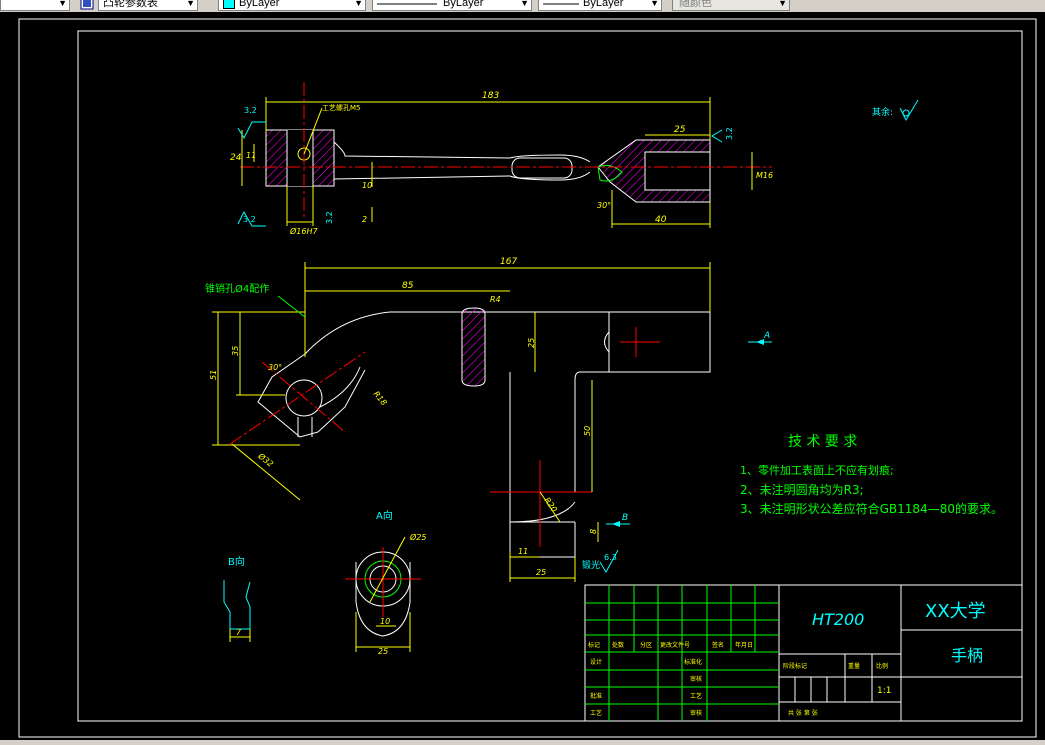 The height and width of the screenshot is (745, 1045). Describe the element at coordinates (490, 96) in the screenshot. I see `dim-183: 183` at that location.